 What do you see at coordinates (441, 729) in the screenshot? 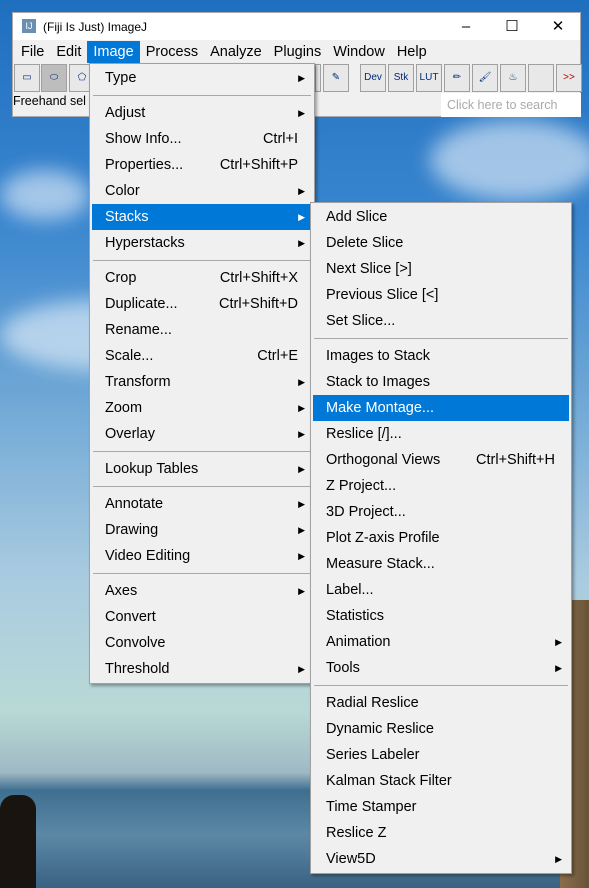
I see `menu-item-dynamic-reslice: Dynamic Reslice` at bounding box center [441, 729].